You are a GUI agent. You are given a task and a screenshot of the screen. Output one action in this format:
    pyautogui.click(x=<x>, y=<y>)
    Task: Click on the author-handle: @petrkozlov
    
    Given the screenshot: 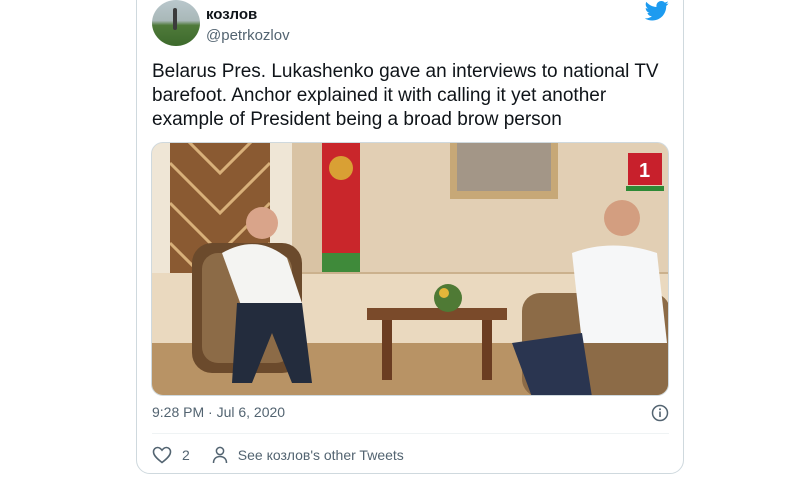 What is the action you would take?
    pyautogui.click(x=248, y=35)
    